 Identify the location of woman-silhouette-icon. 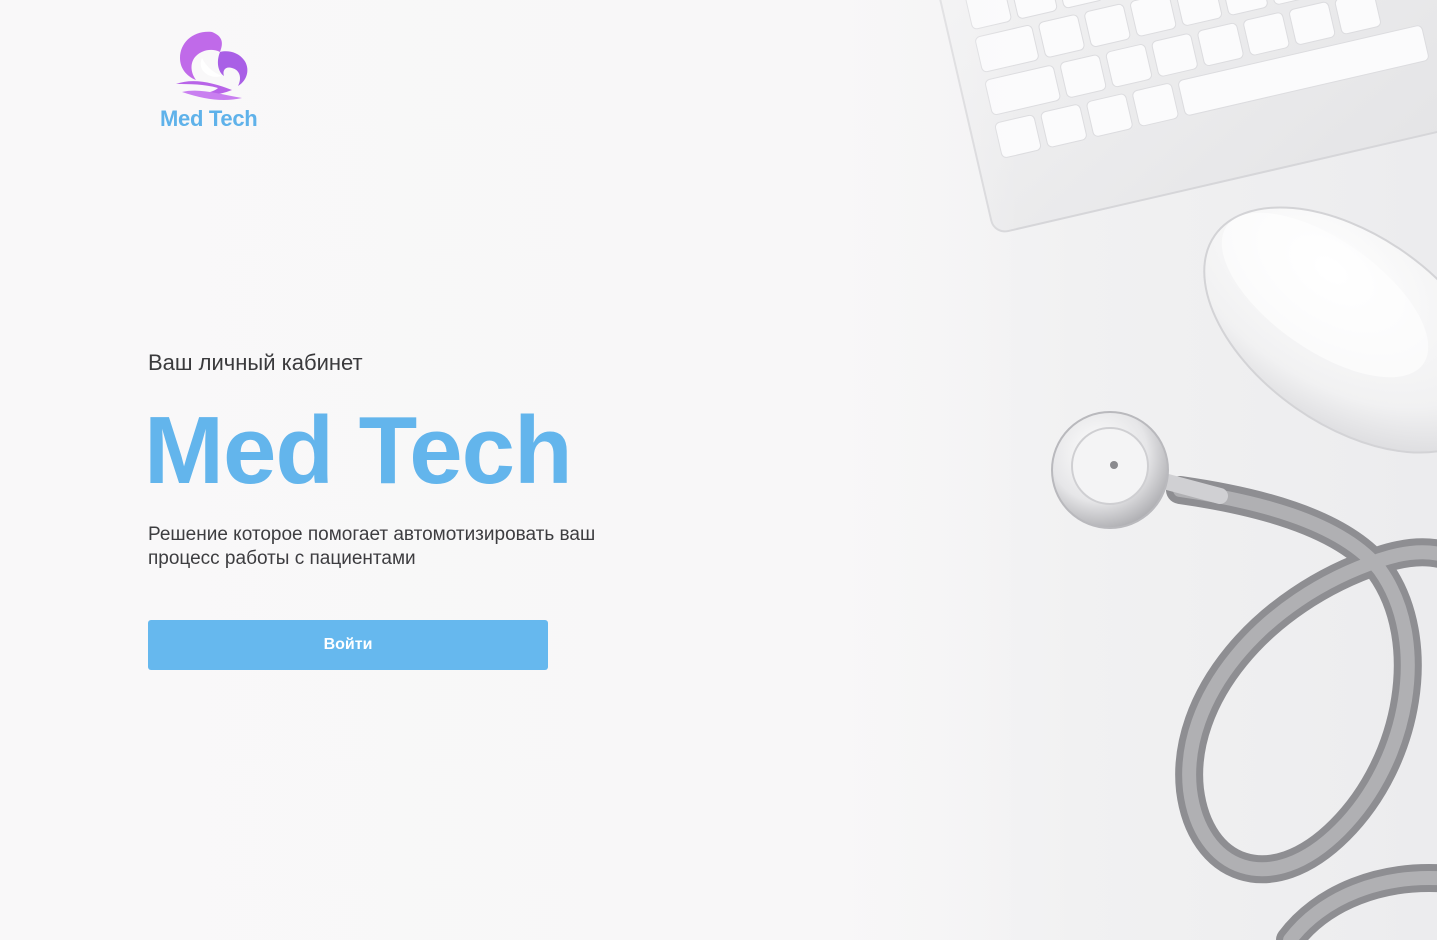
(212, 65).